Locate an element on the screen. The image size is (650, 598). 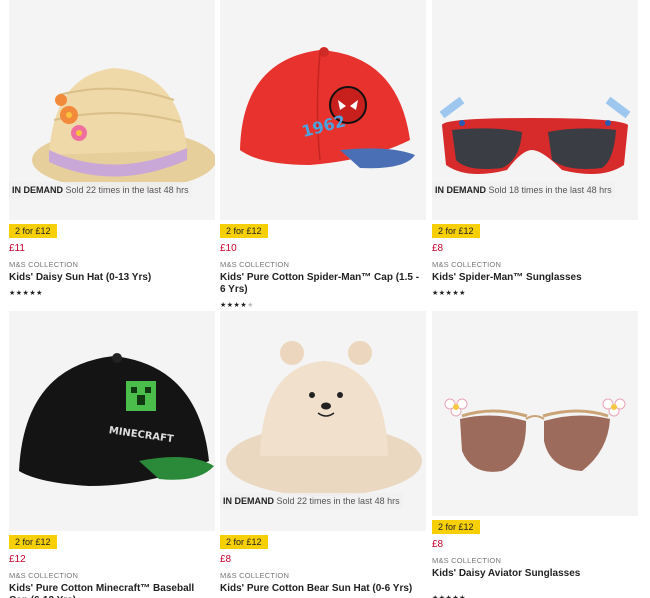
product-image: MINECRAFT is located at coordinates (112, 421).